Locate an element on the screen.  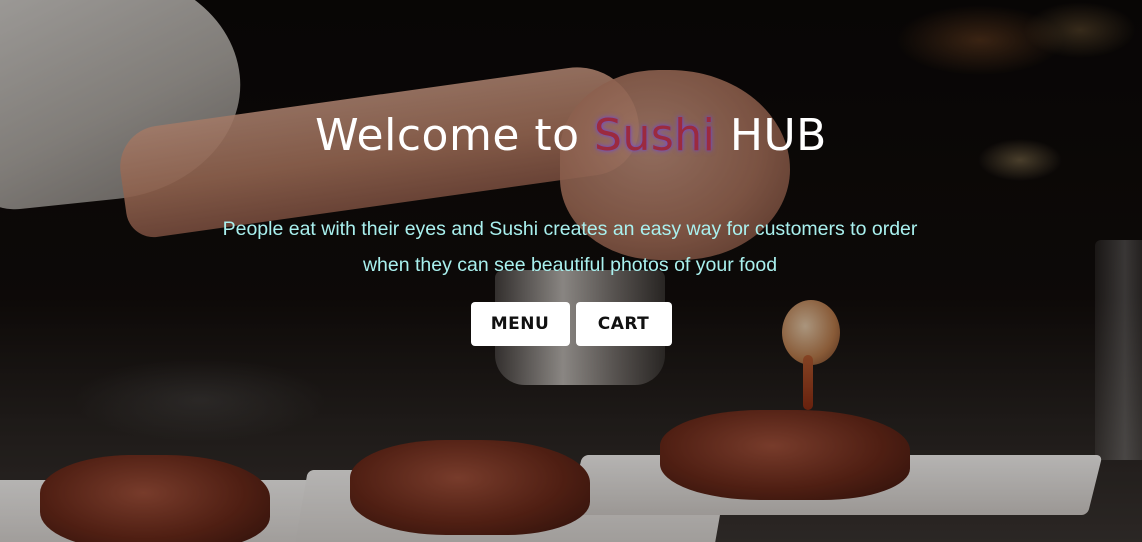
title-brand: Sushi is located at coordinates (655, 135).